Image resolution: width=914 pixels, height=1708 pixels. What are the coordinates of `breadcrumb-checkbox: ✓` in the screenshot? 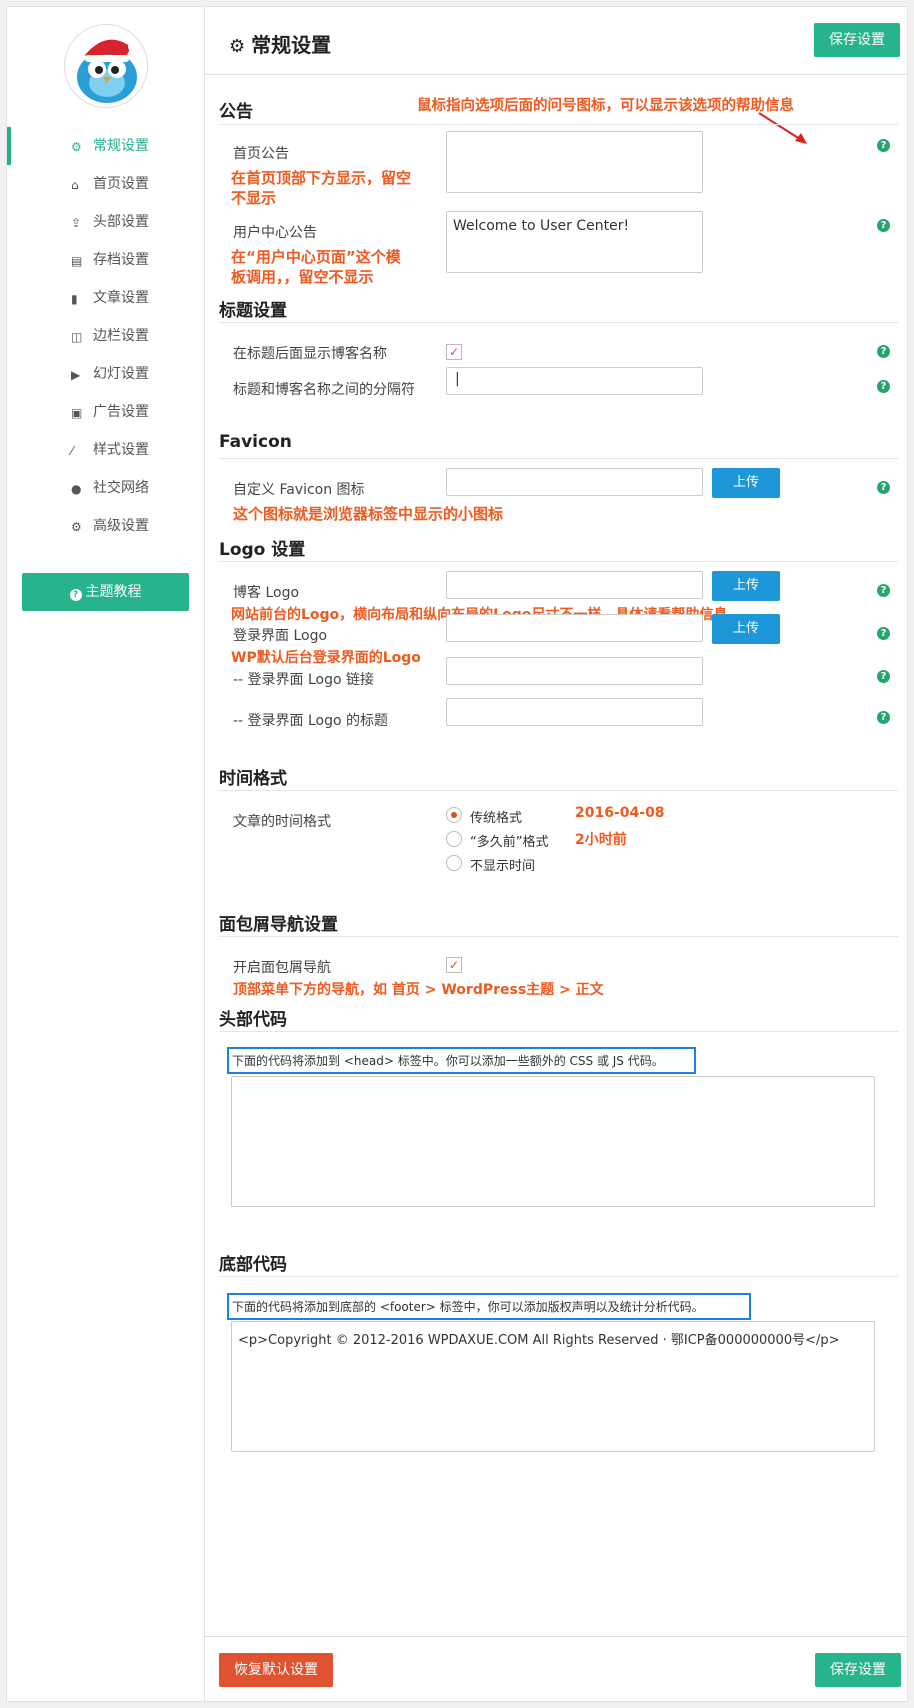 It's located at (454, 965).